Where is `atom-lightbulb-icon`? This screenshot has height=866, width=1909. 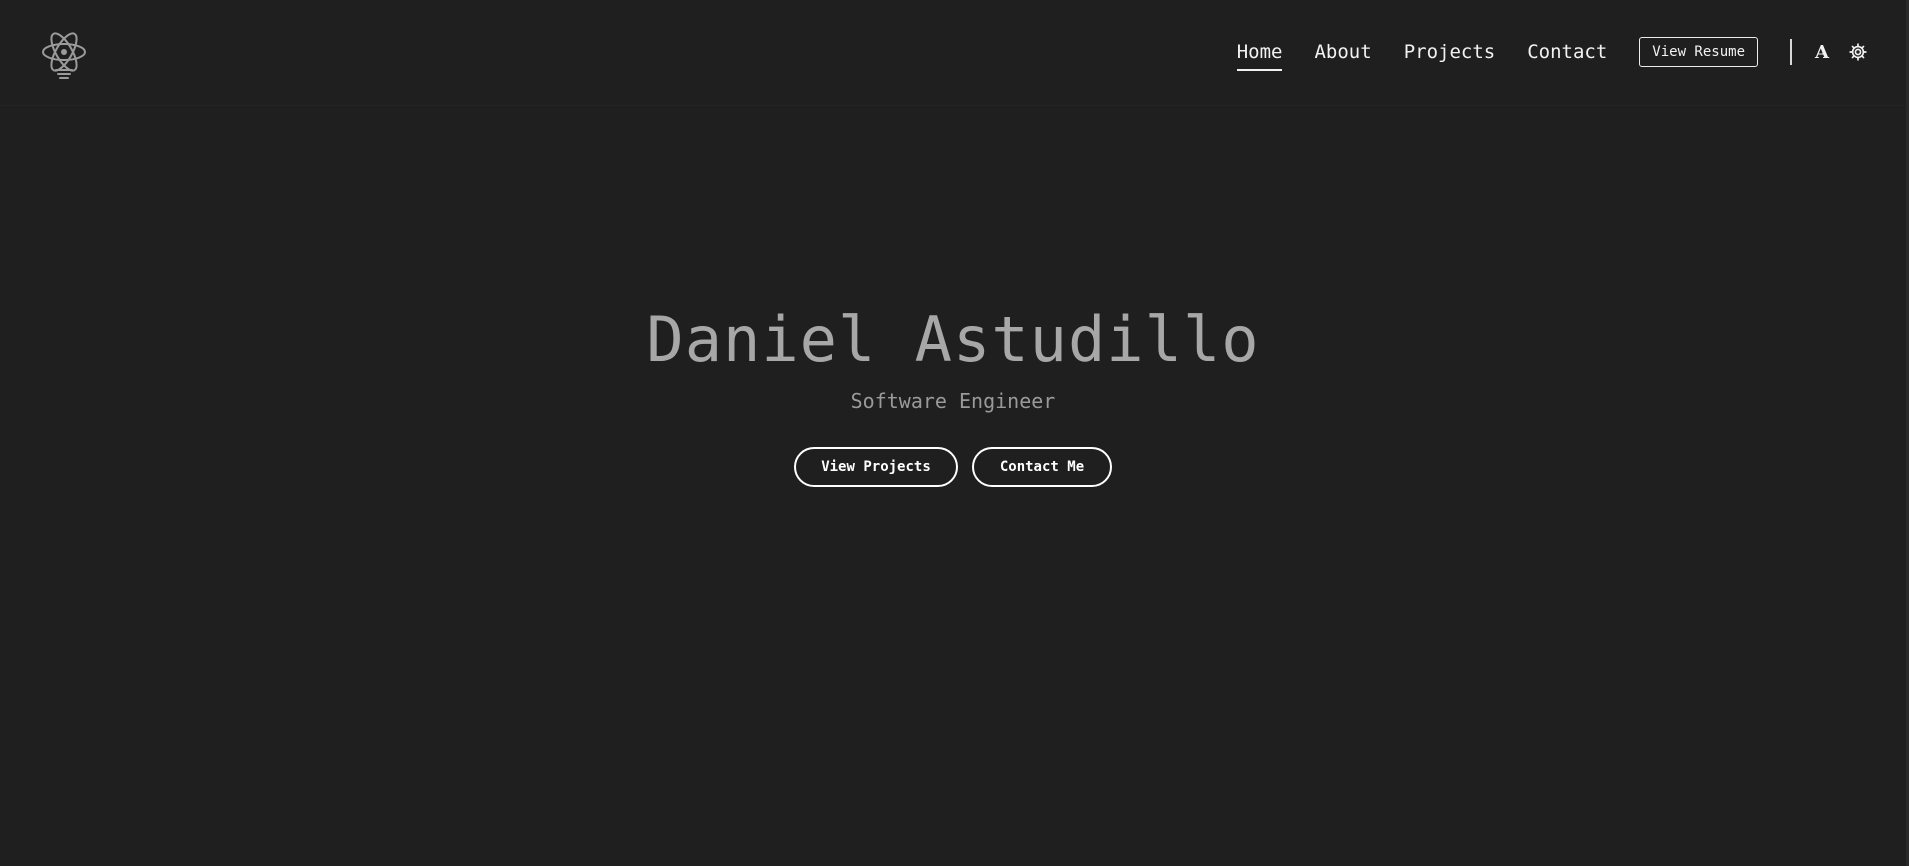
atom-lightbulb-icon is located at coordinates (64, 55).